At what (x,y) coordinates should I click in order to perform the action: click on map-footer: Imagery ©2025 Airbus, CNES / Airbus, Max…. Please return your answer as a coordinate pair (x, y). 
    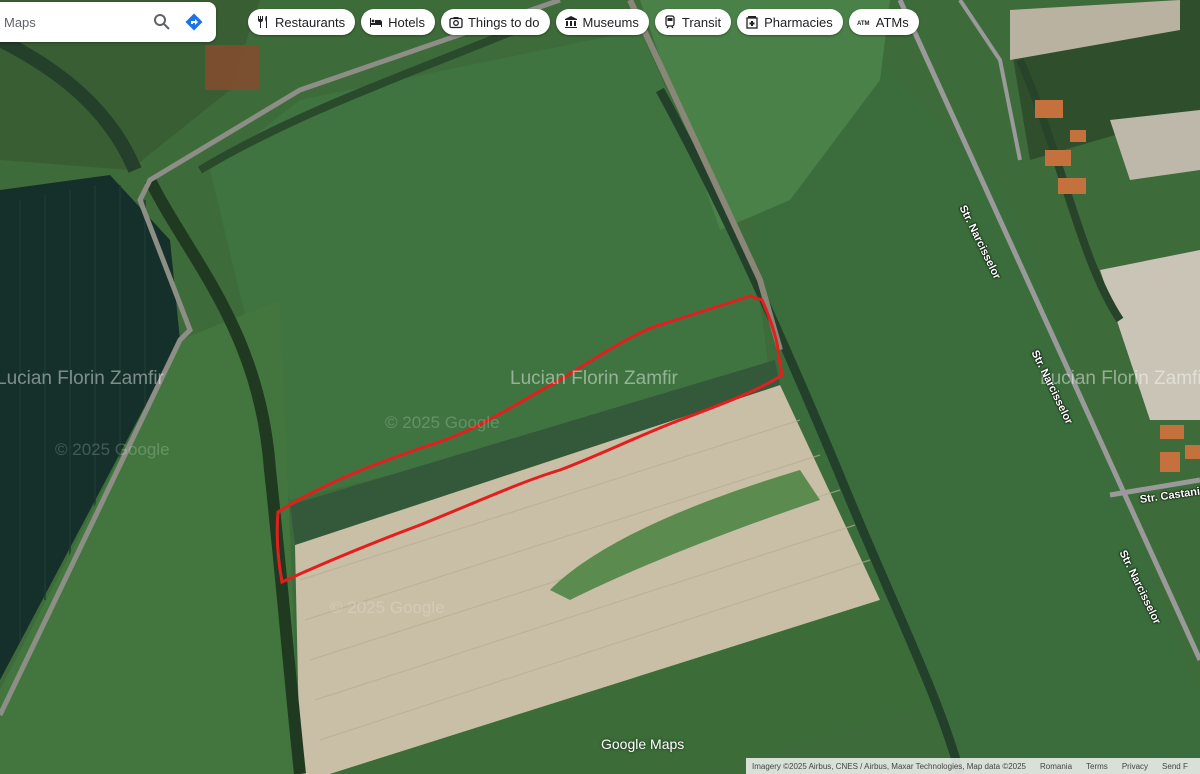
    Looking at the image, I should click on (973, 766).